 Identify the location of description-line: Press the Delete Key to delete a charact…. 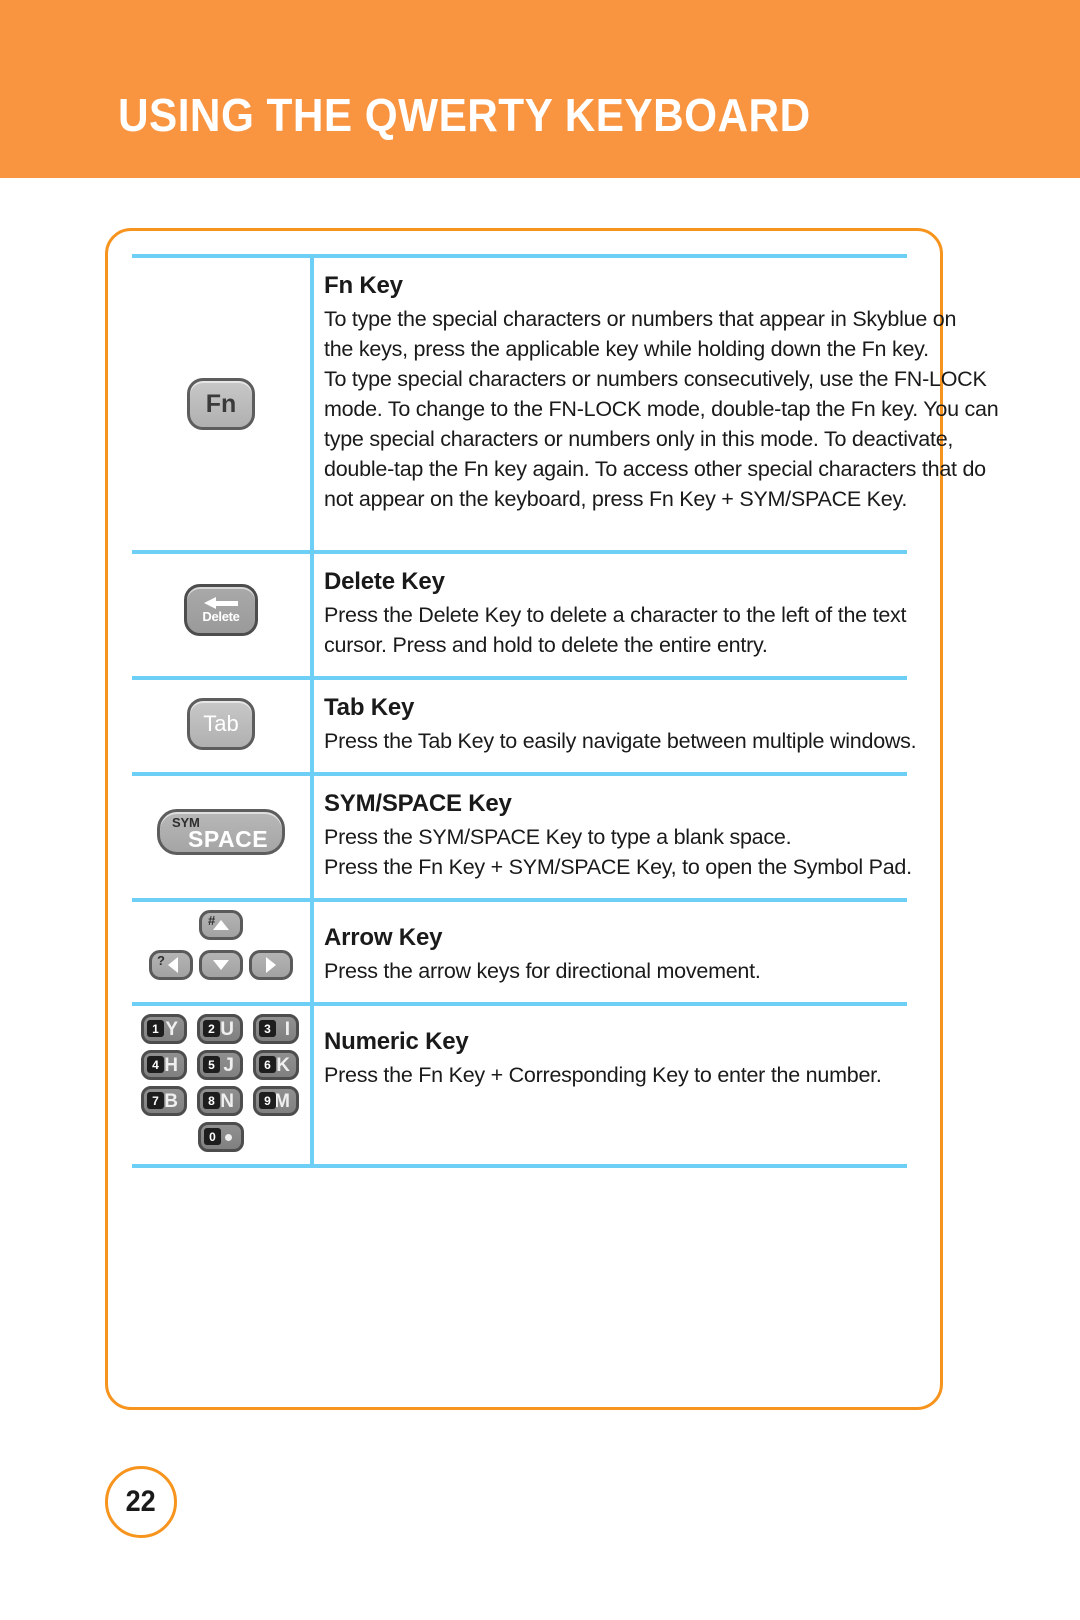
(615, 615).